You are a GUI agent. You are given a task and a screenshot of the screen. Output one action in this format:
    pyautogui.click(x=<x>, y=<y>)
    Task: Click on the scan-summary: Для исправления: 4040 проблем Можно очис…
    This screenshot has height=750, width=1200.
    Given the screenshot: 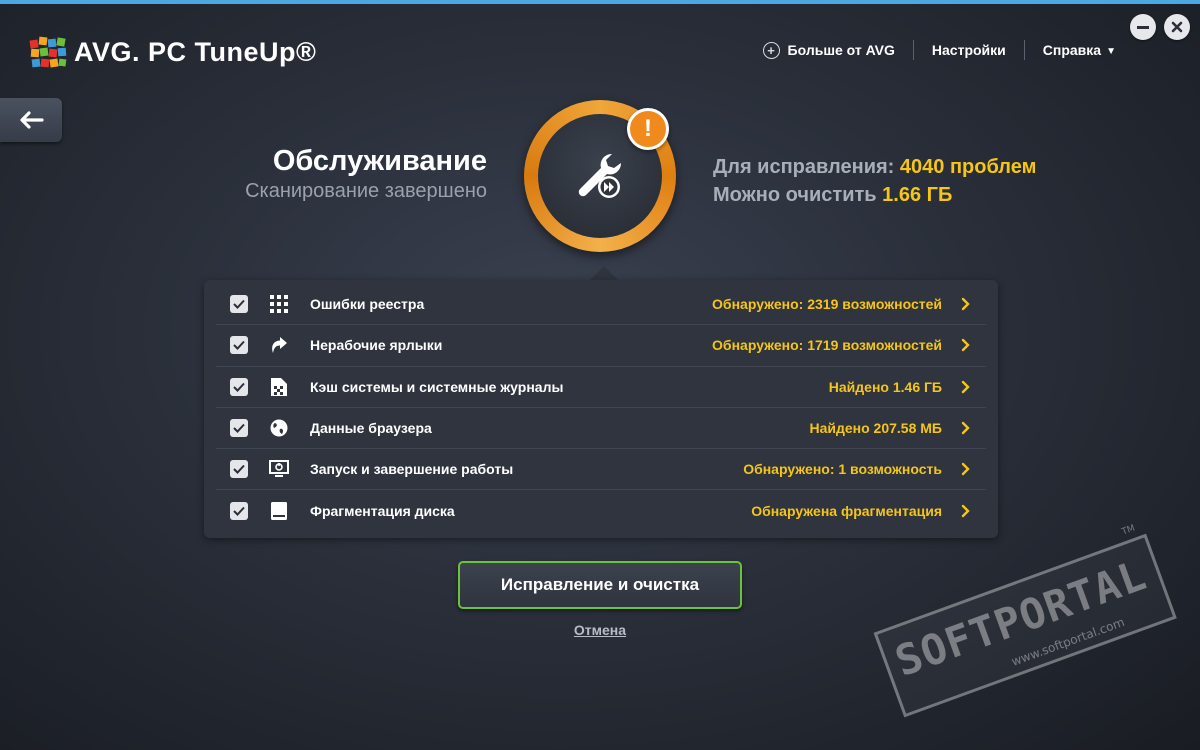 What is the action you would take?
    pyautogui.click(x=874, y=181)
    